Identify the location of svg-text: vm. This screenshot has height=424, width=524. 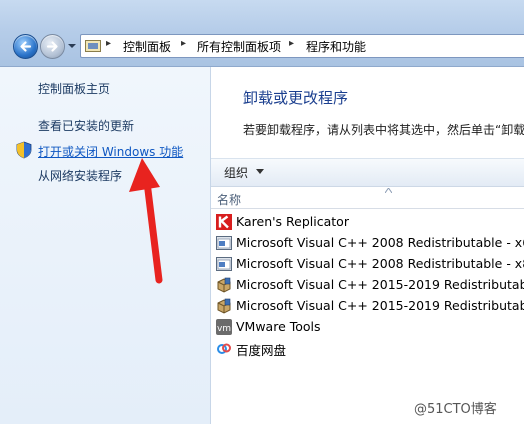
(224, 329).